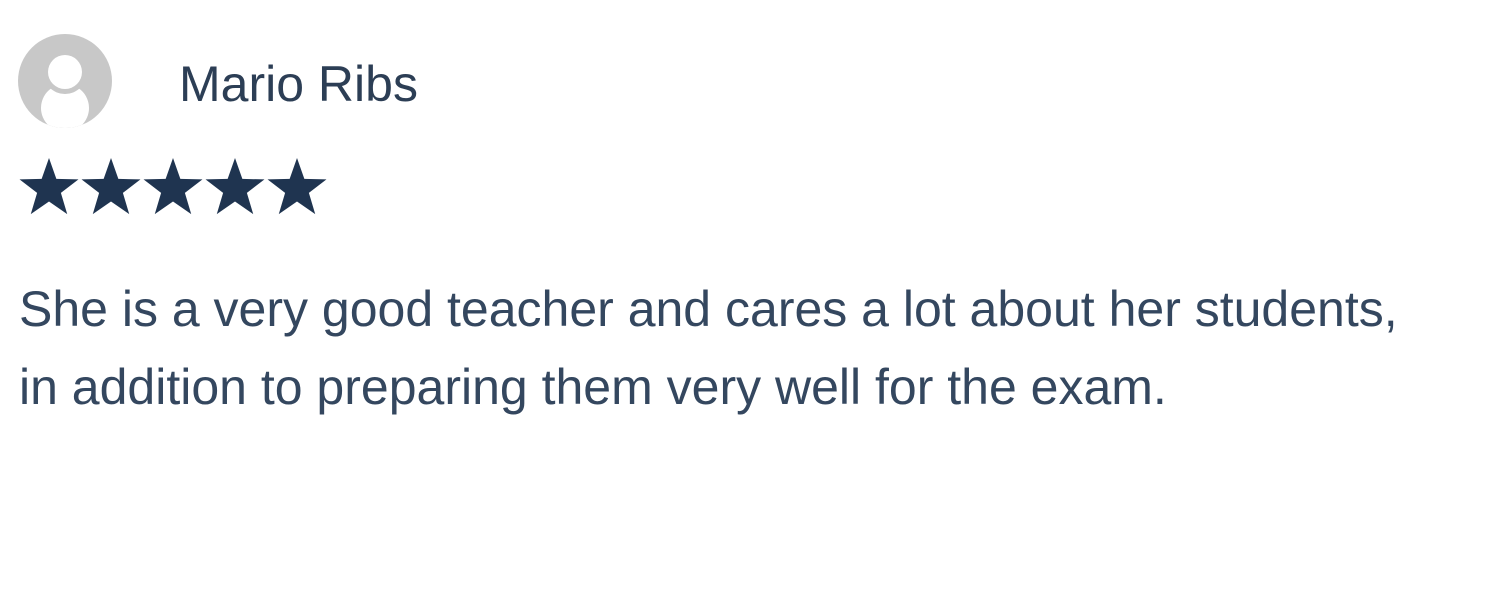 The image size is (1500, 590). I want to click on reviewer-name: Mario Ribs, so click(298, 84).